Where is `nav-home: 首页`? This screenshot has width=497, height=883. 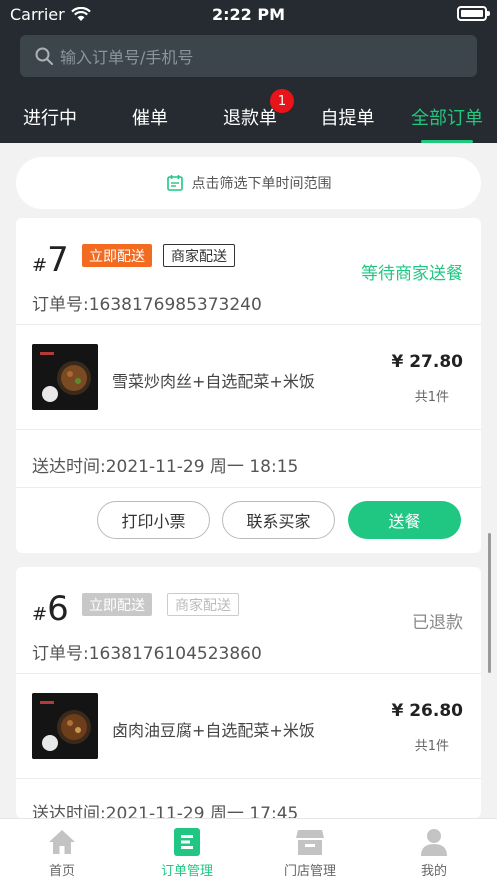 nav-home: 首页 is located at coordinates (62, 851).